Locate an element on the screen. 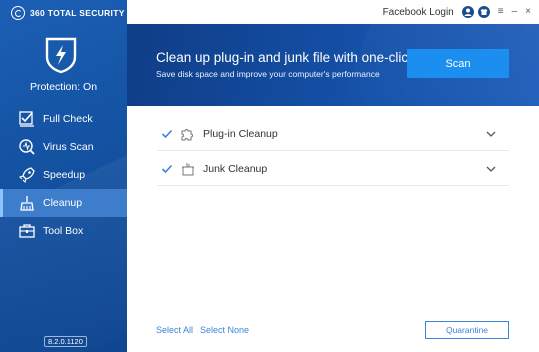 This screenshot has height=352, width=539. sidebar-item-label: Virus Scan is located at coordinates (68, 147).